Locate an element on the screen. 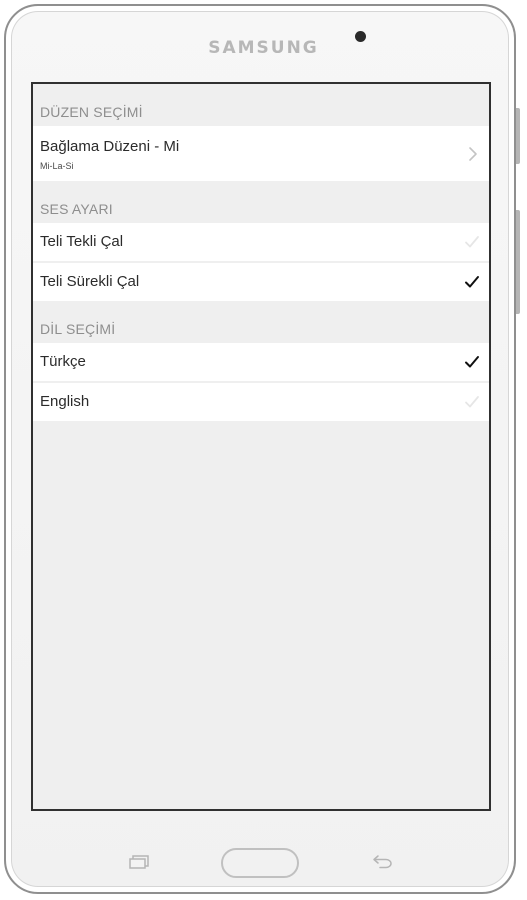  sound-option-continuous: Teli Sürekli Çal is located at coordinates (261, 282).